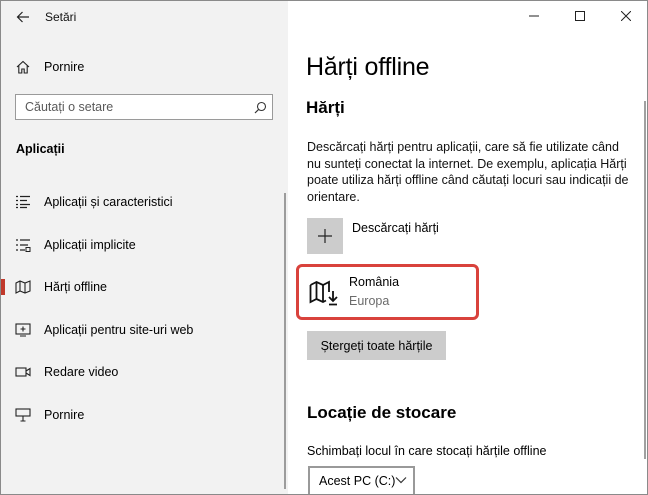 This screenshot has height=495, width=648. I want to click on search-icon, so click(260, 107).